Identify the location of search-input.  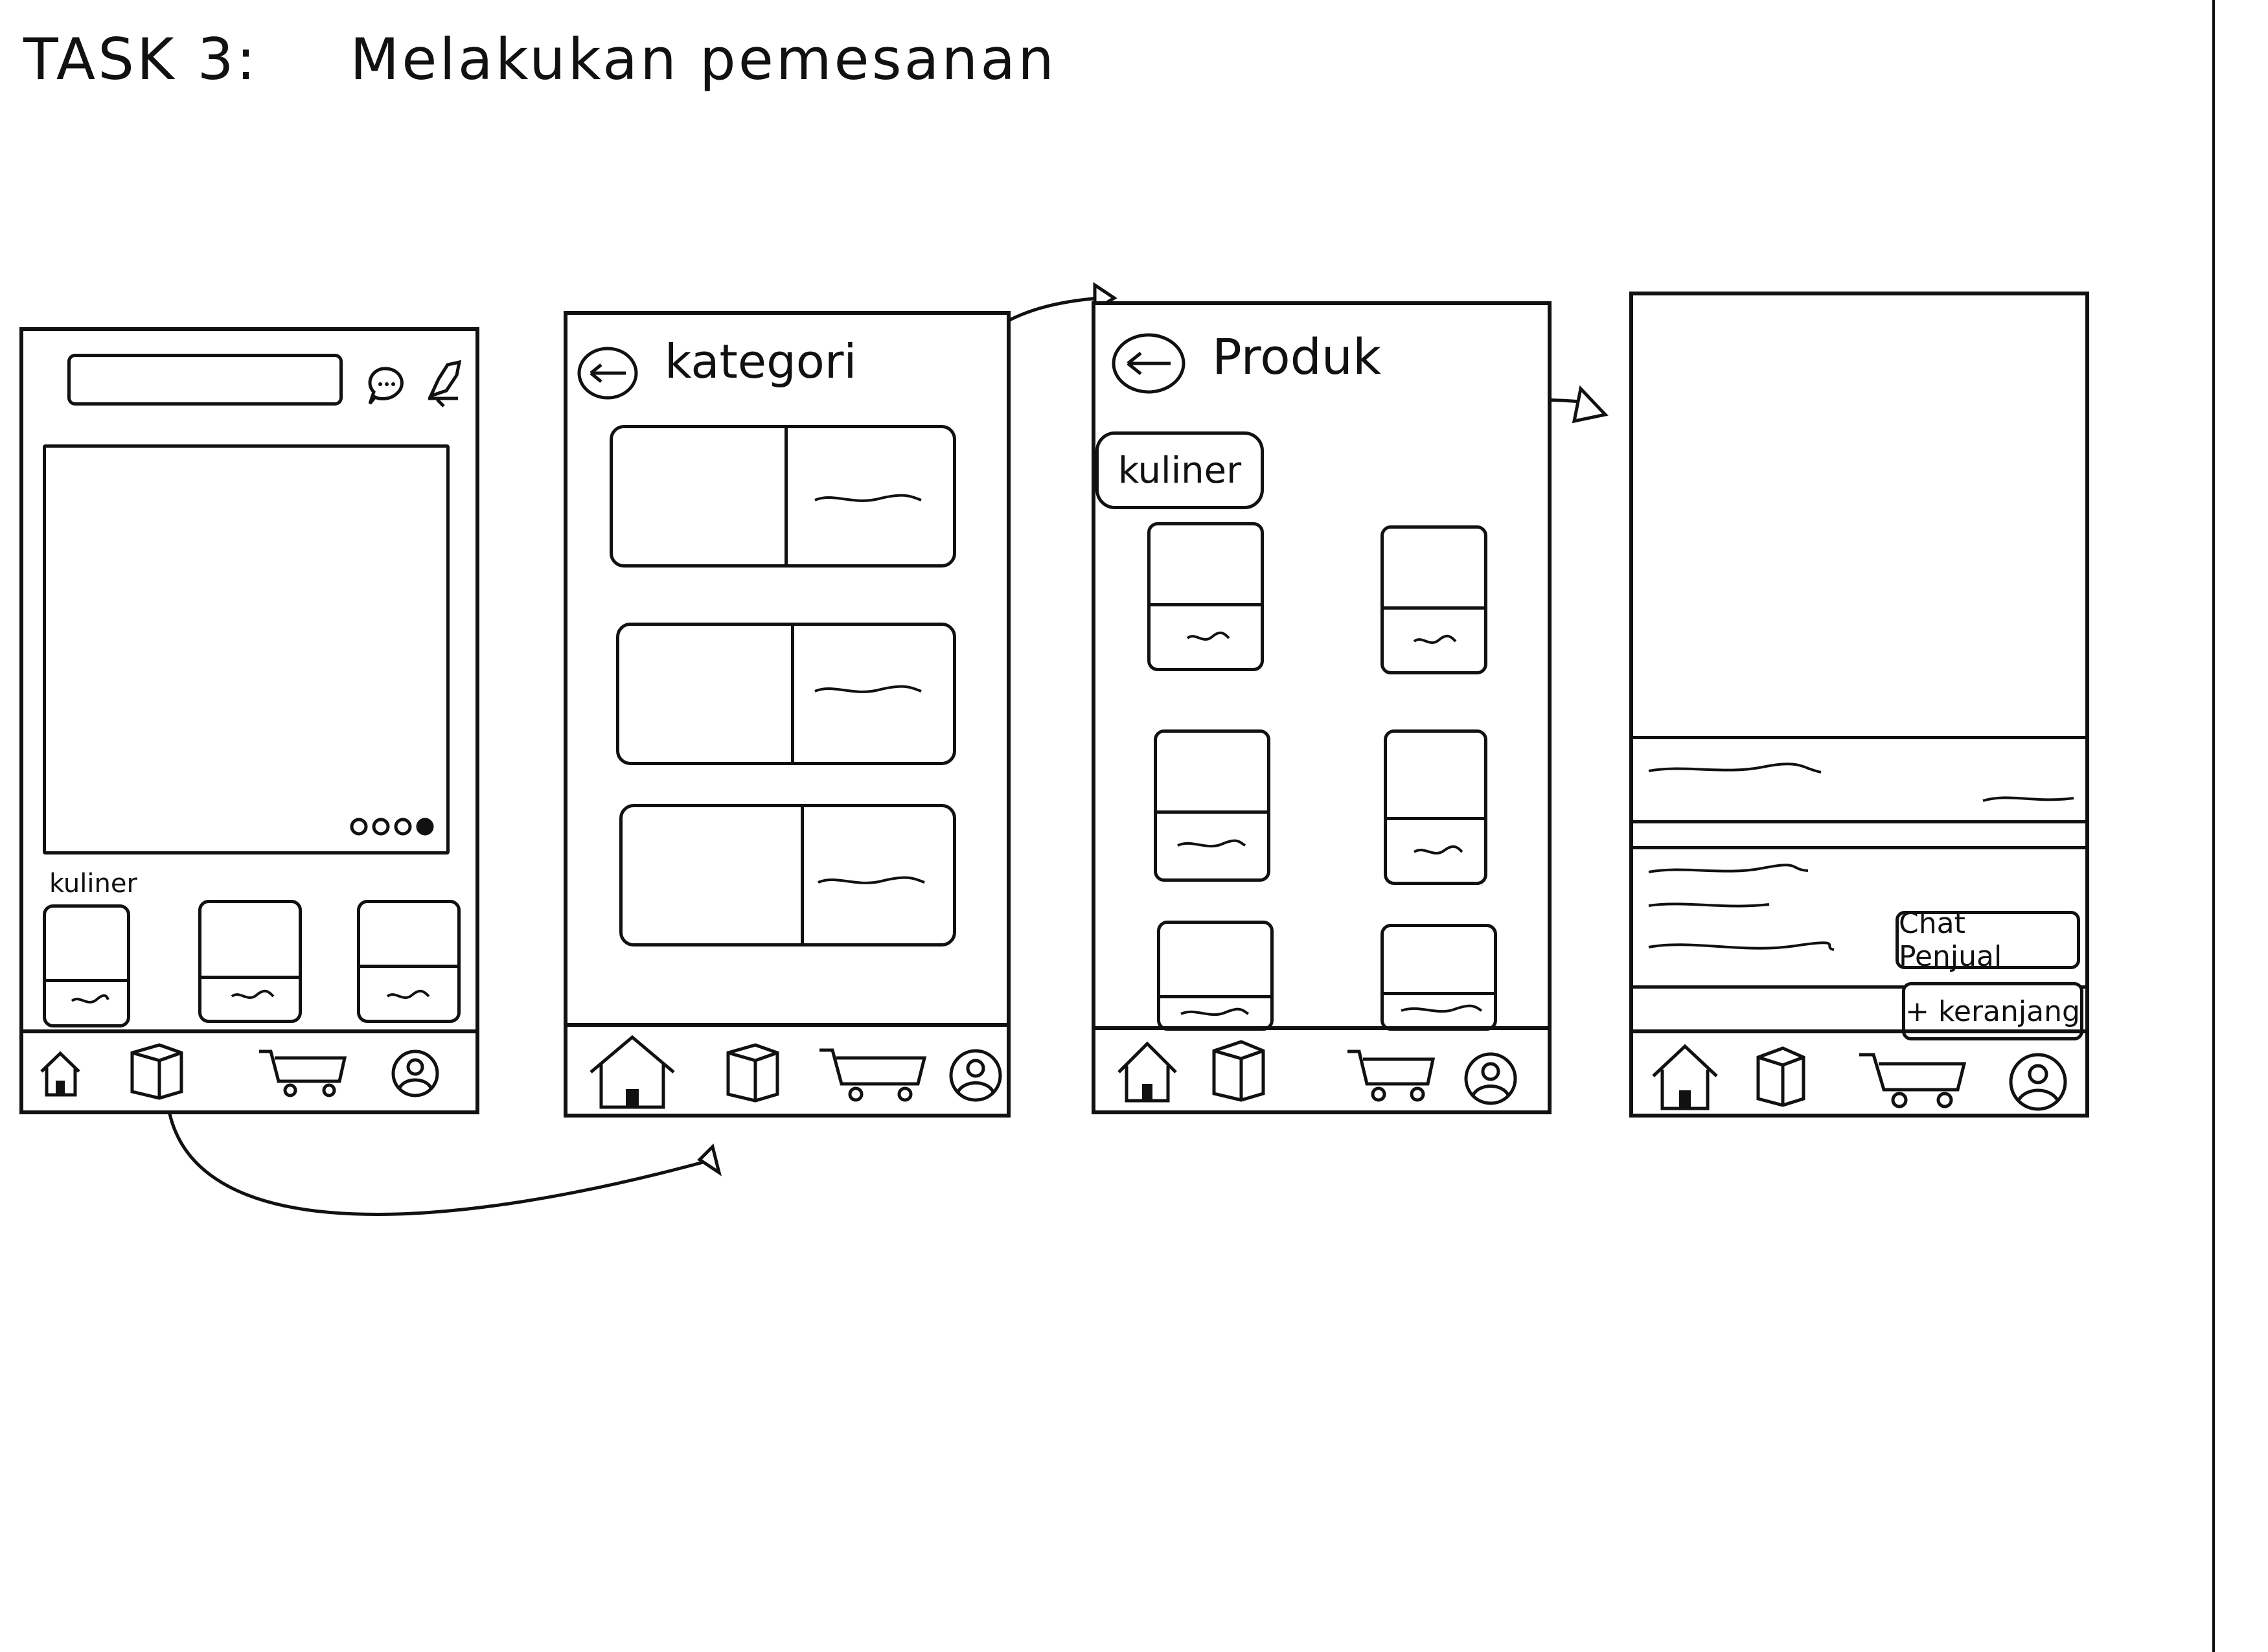
(205, 380).